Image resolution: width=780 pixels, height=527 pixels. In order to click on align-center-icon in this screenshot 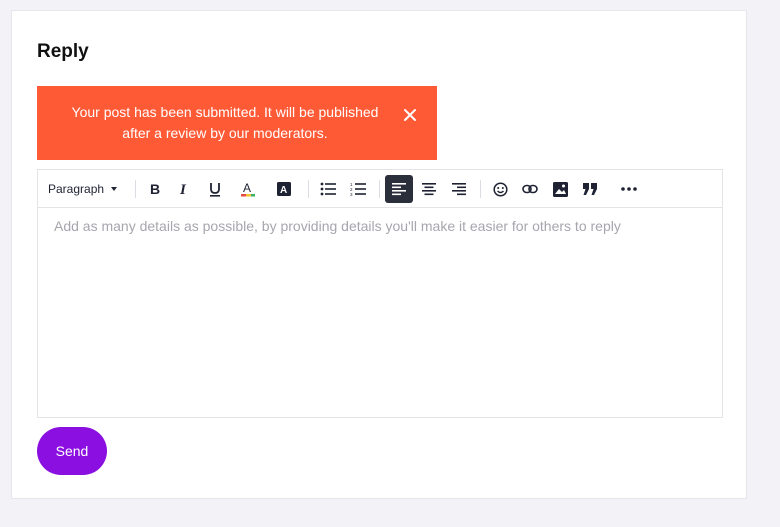, I will do `click(429, 189)`.